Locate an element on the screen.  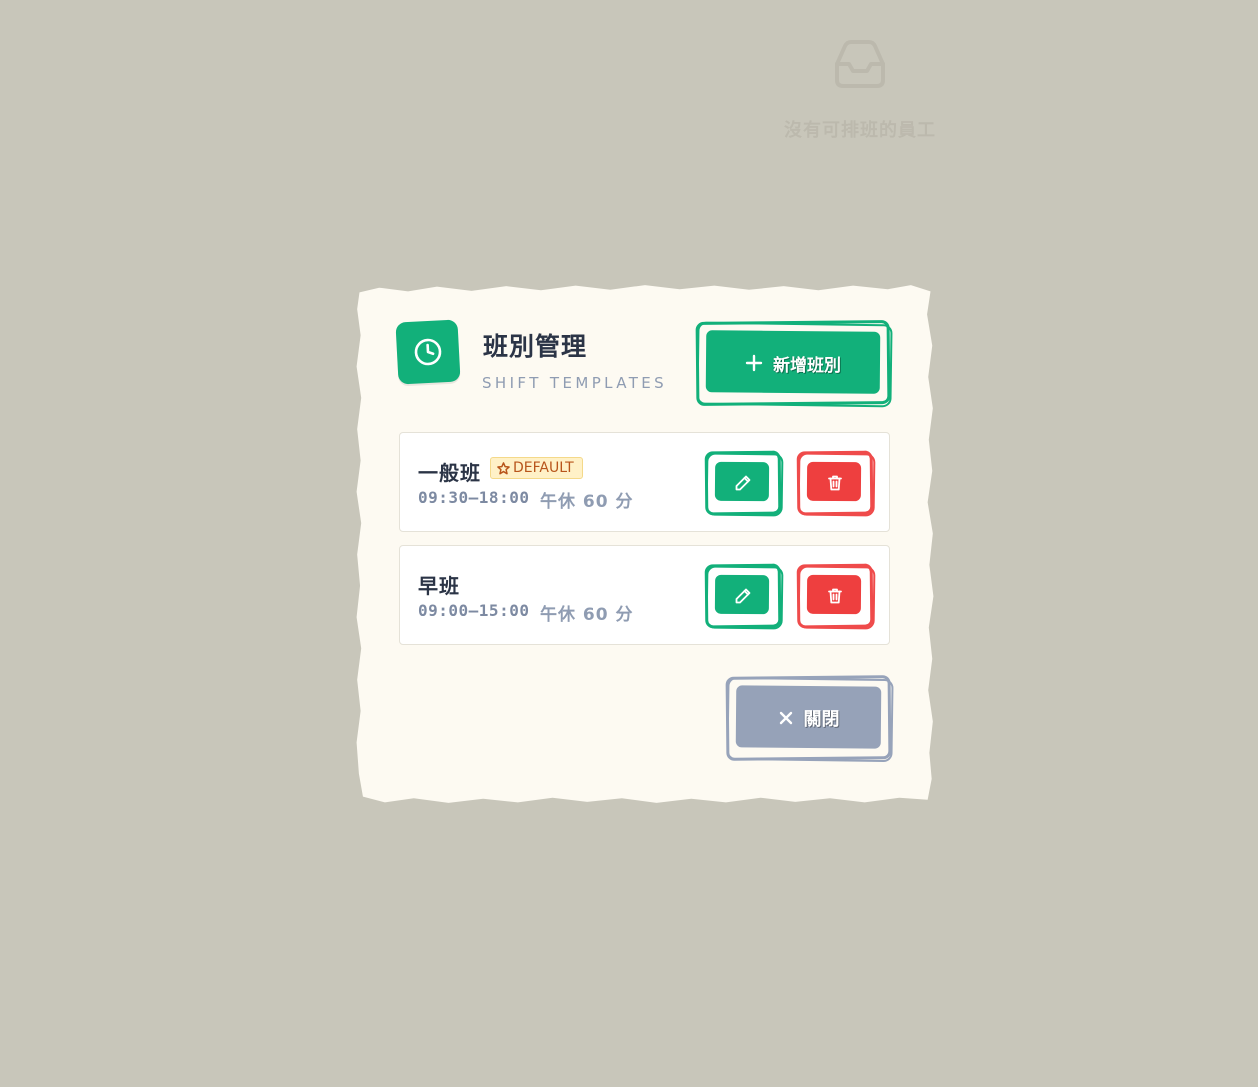
modal-subtitle: SHIFT TEMPLATES is located at coordinates (575, 383).